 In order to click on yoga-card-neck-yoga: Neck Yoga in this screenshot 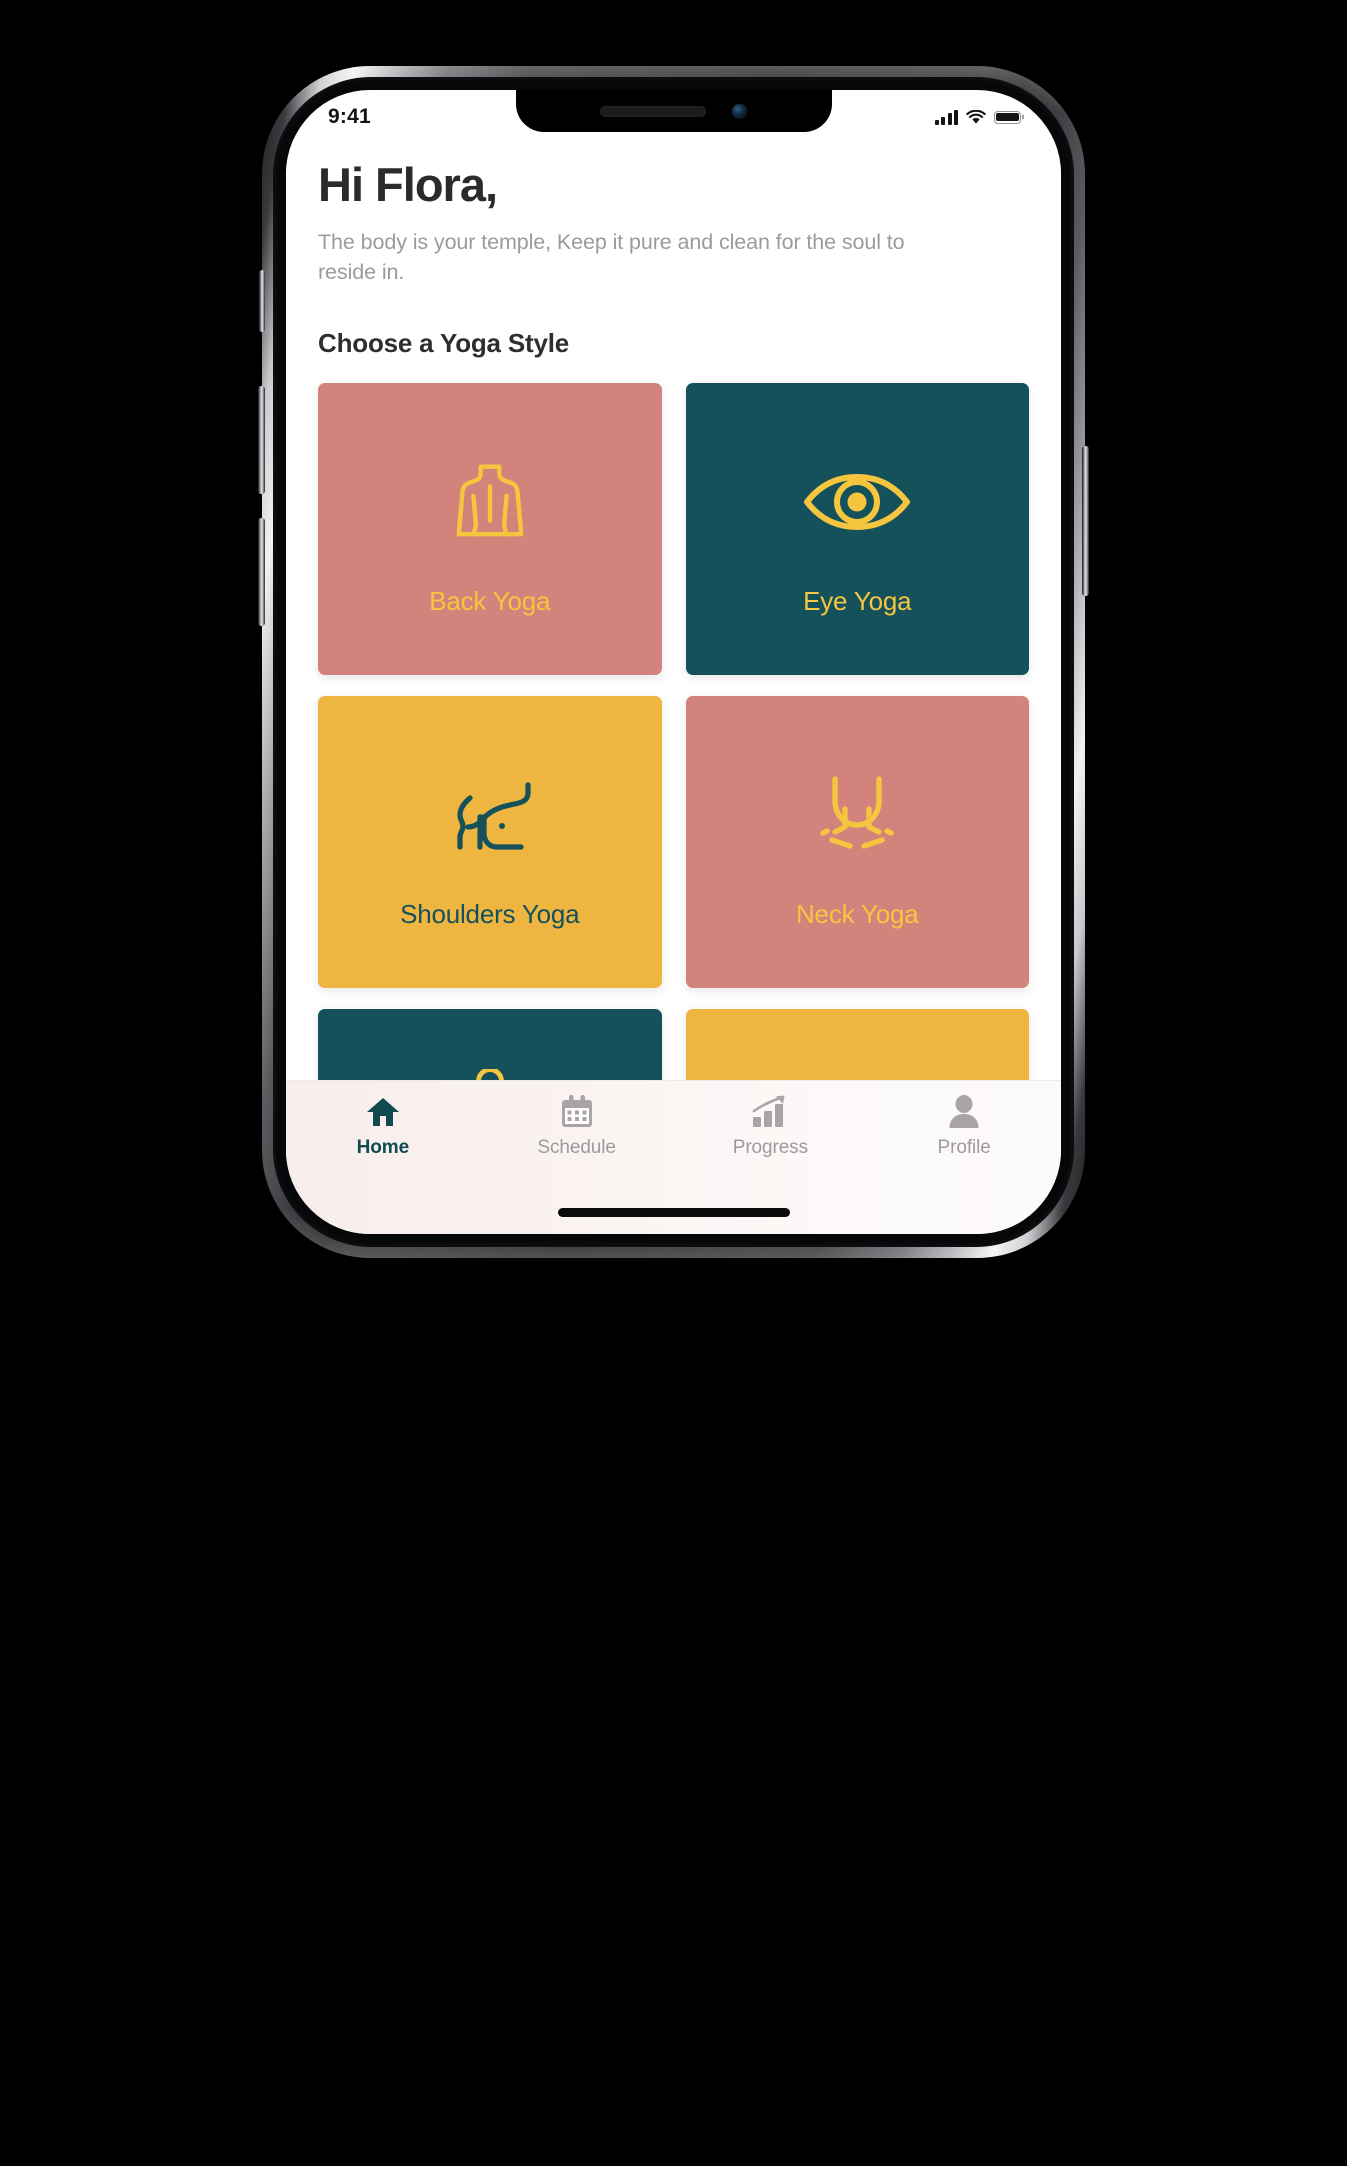, I will do `click(857, 842)`.